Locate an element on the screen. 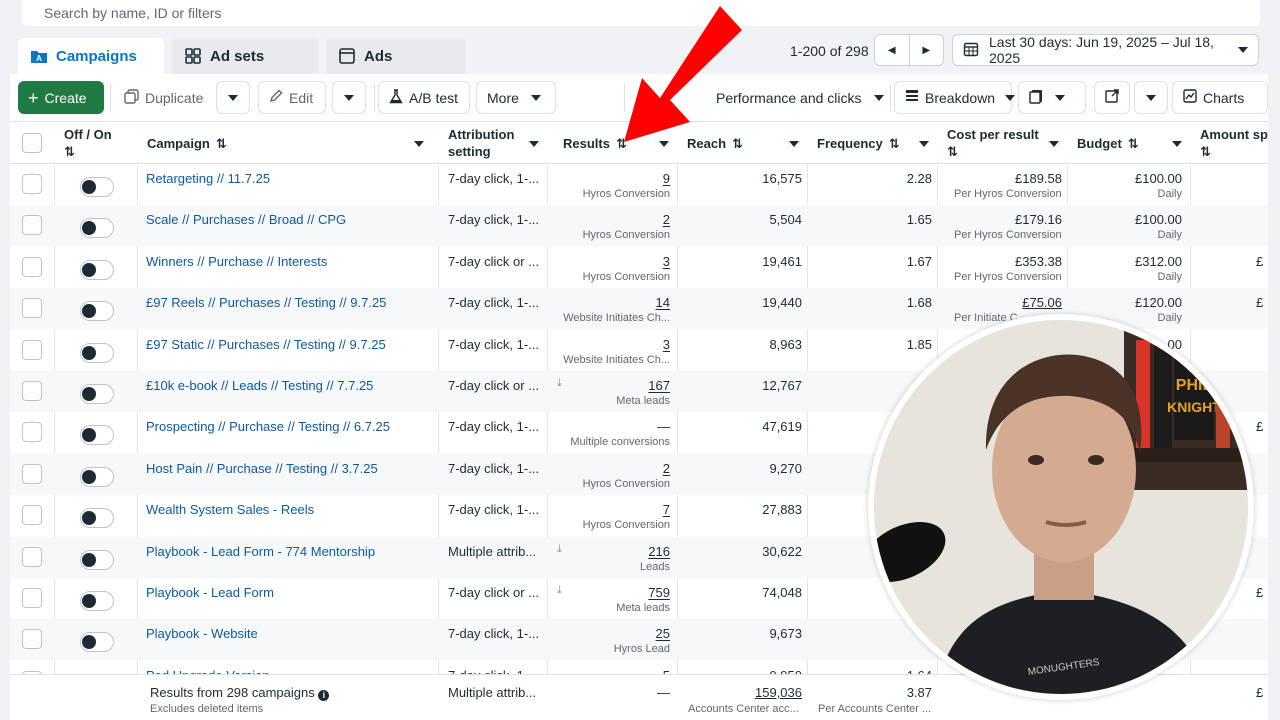 This screenshot has height=720, width=1280. create-button: + Create is located at coordinates (61, 97).